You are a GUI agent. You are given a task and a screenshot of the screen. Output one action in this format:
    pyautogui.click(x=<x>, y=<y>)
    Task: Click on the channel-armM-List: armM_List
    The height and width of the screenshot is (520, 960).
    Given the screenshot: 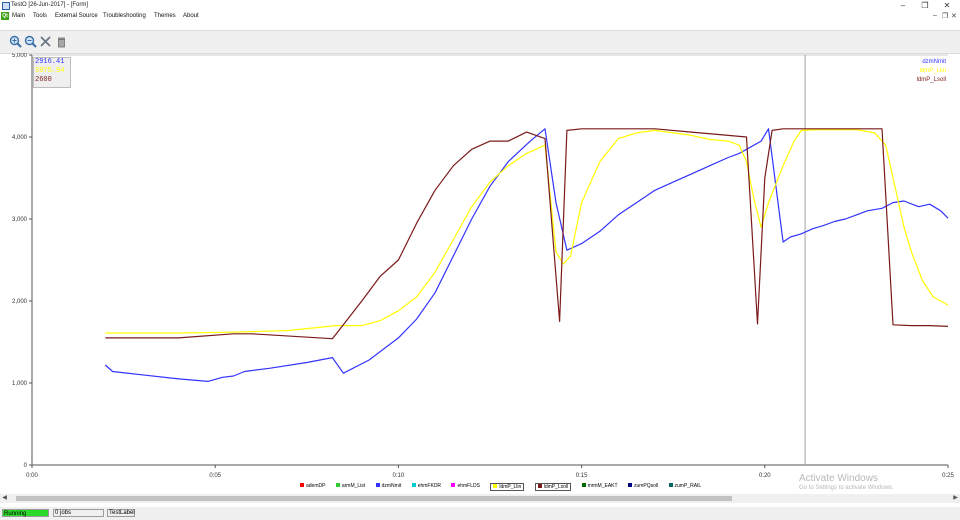 What is the action you would take?
    pyautogui.click(x=350, y=486)
    